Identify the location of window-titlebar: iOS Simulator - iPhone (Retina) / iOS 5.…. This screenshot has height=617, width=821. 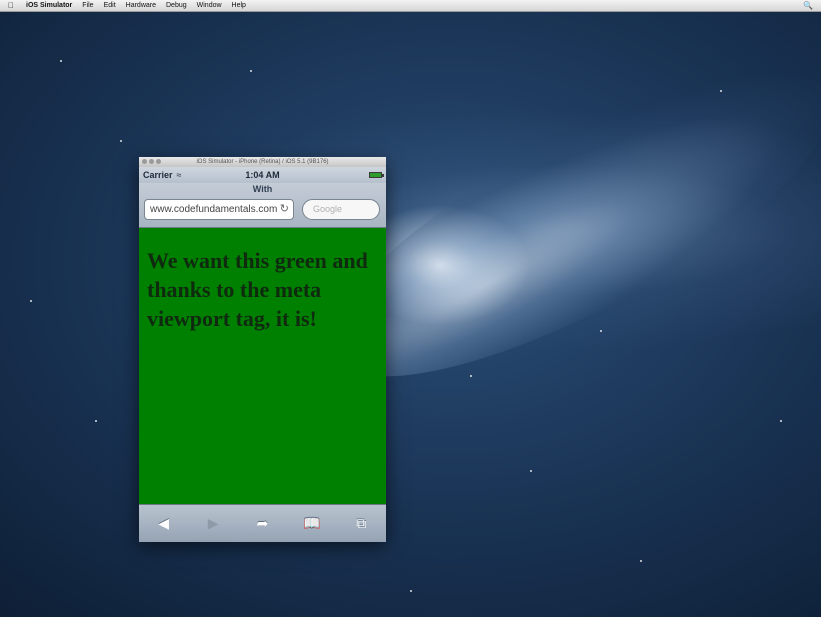
(262, 162).